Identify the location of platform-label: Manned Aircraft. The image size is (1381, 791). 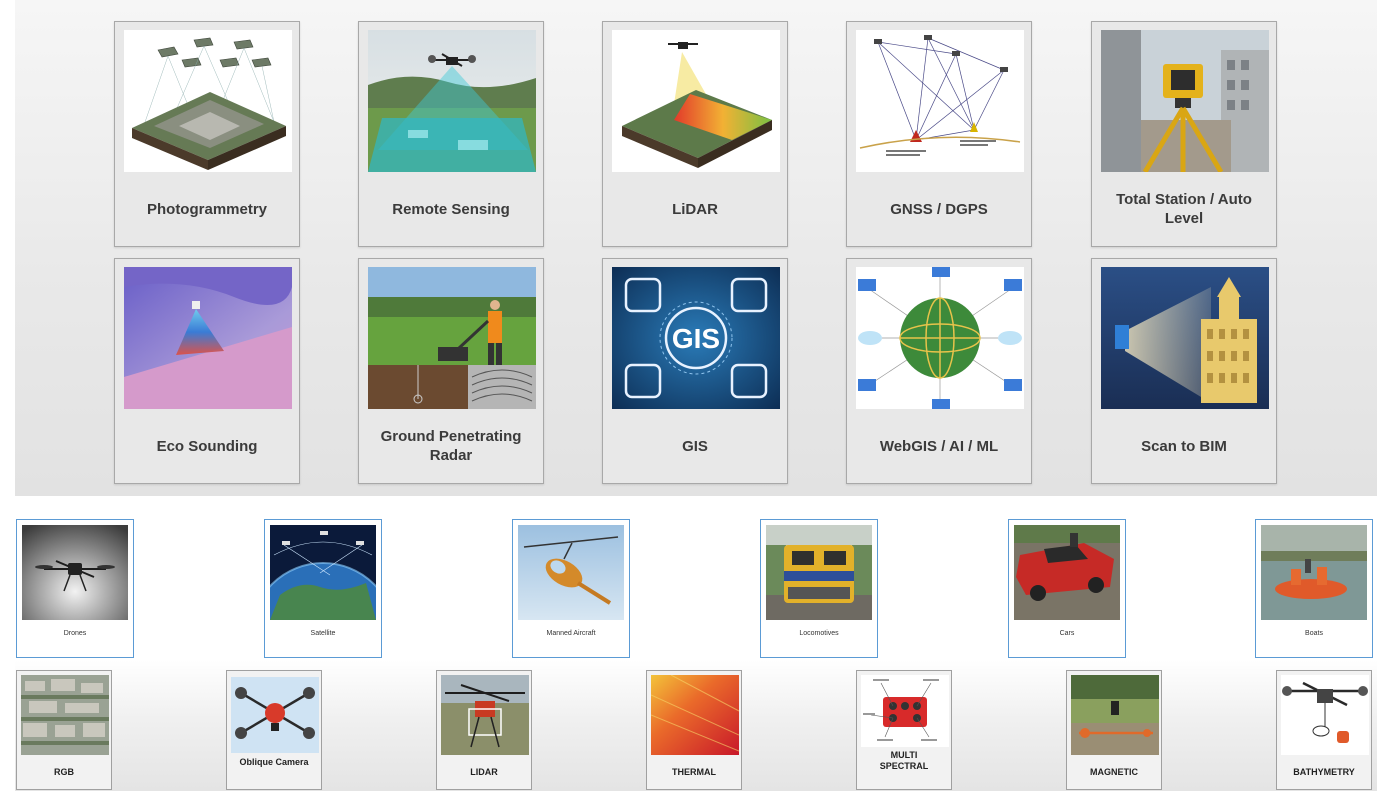
(571, 633).